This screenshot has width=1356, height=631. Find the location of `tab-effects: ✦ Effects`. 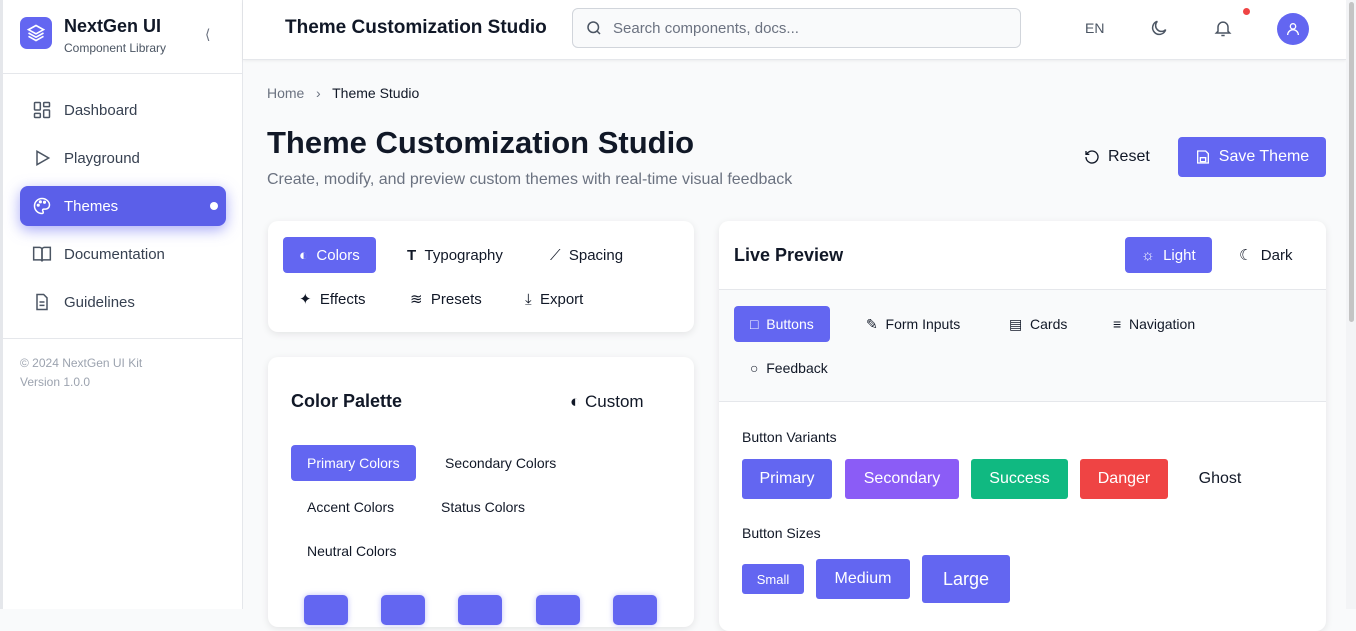

tab-effects: ✦ Effects is located at coordinates (332, 299).